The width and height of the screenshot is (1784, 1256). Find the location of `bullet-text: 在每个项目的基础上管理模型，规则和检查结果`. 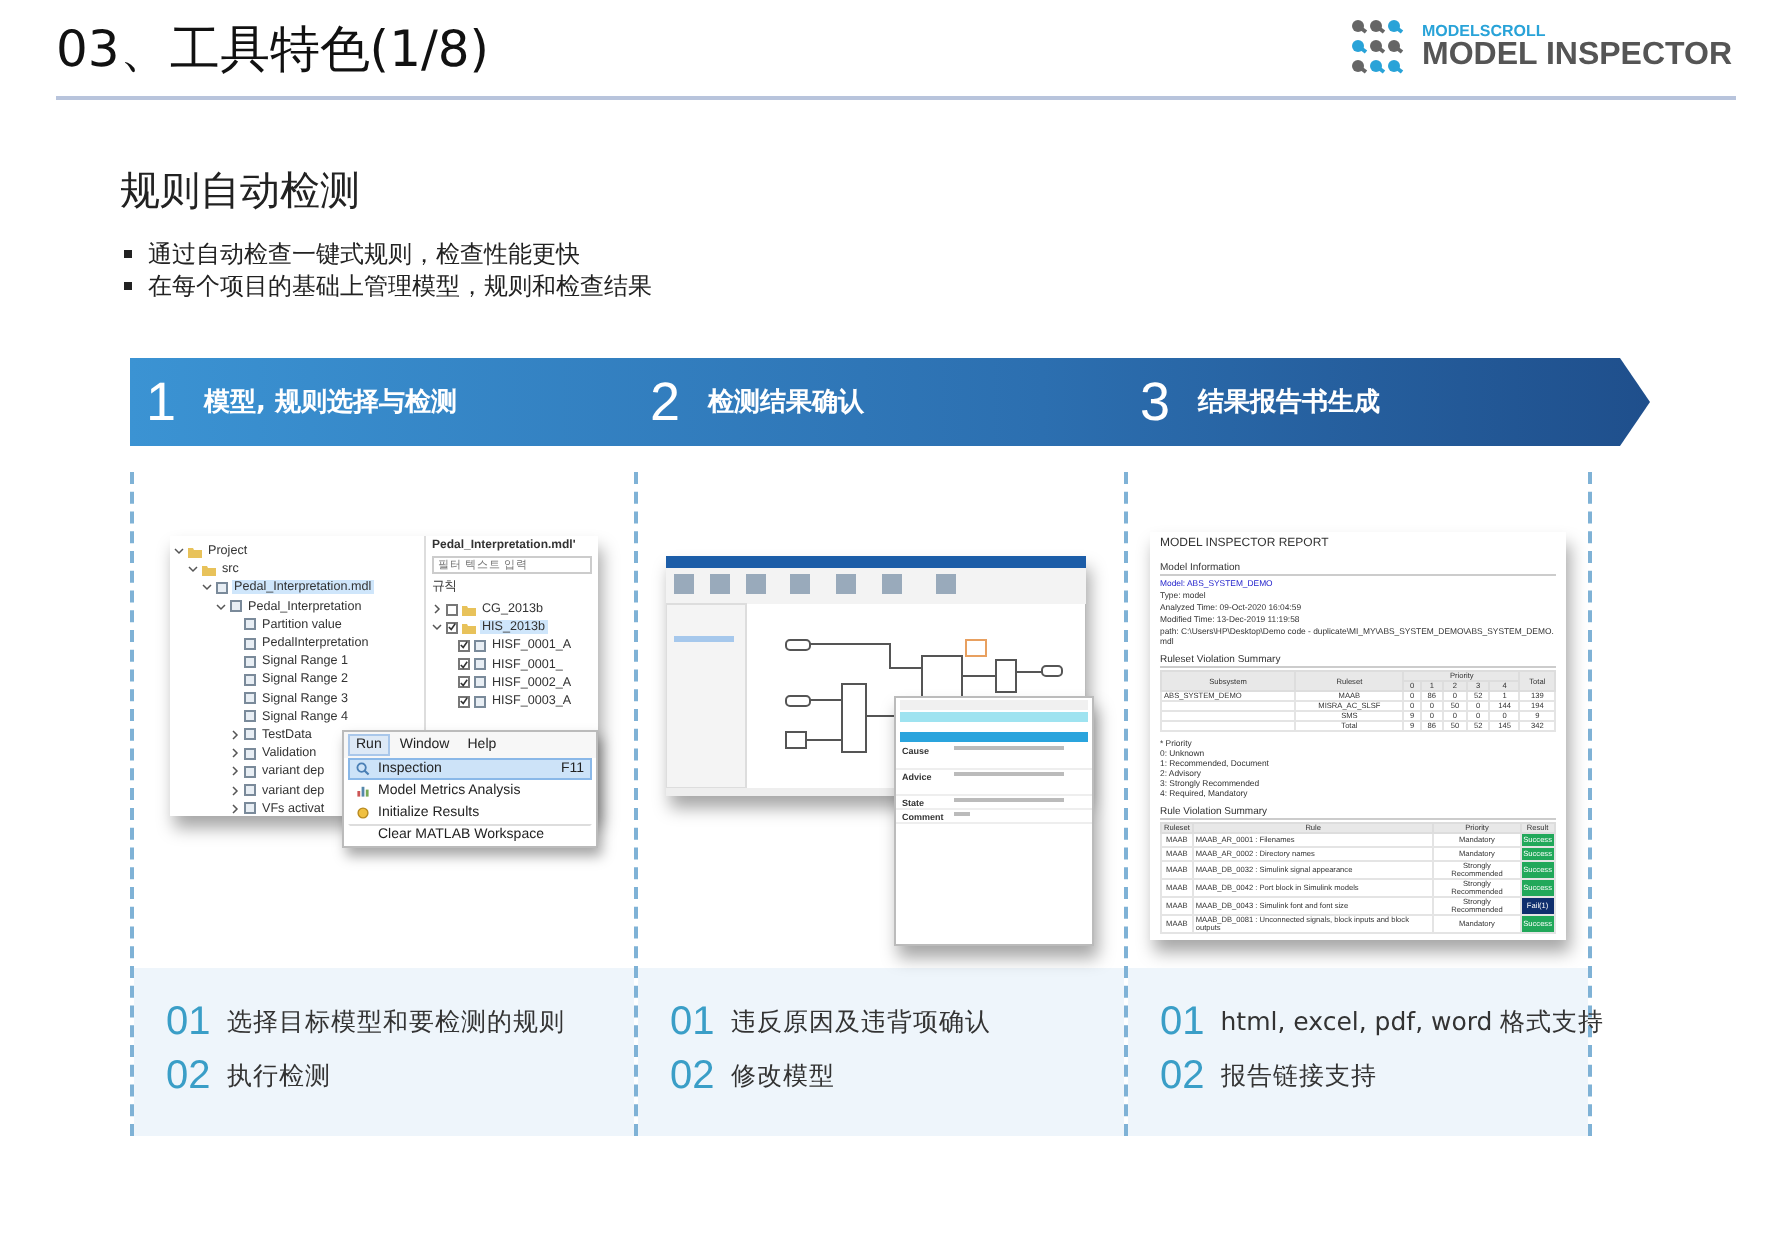

bullet-text: 在每个项目的基础上管理模型，规则和检查结果 is located at coordinates (400, 286).